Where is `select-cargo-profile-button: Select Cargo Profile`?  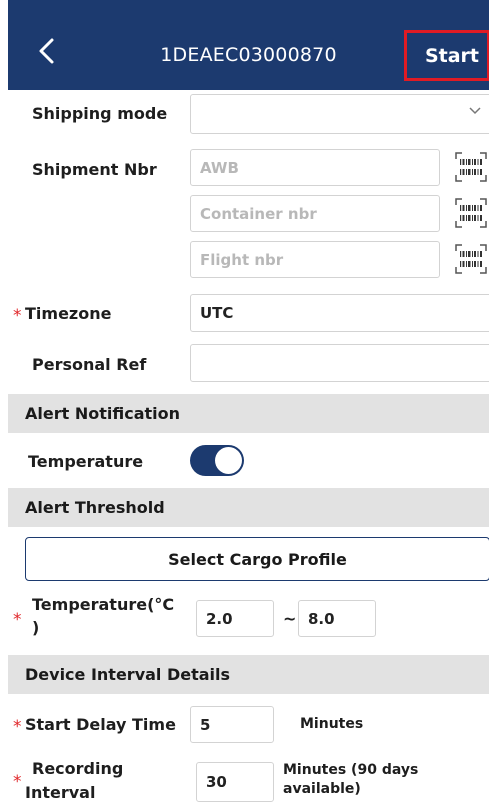
select-cargo-profile-button: Select Cargo Profile is located at coordinates (257, 559).